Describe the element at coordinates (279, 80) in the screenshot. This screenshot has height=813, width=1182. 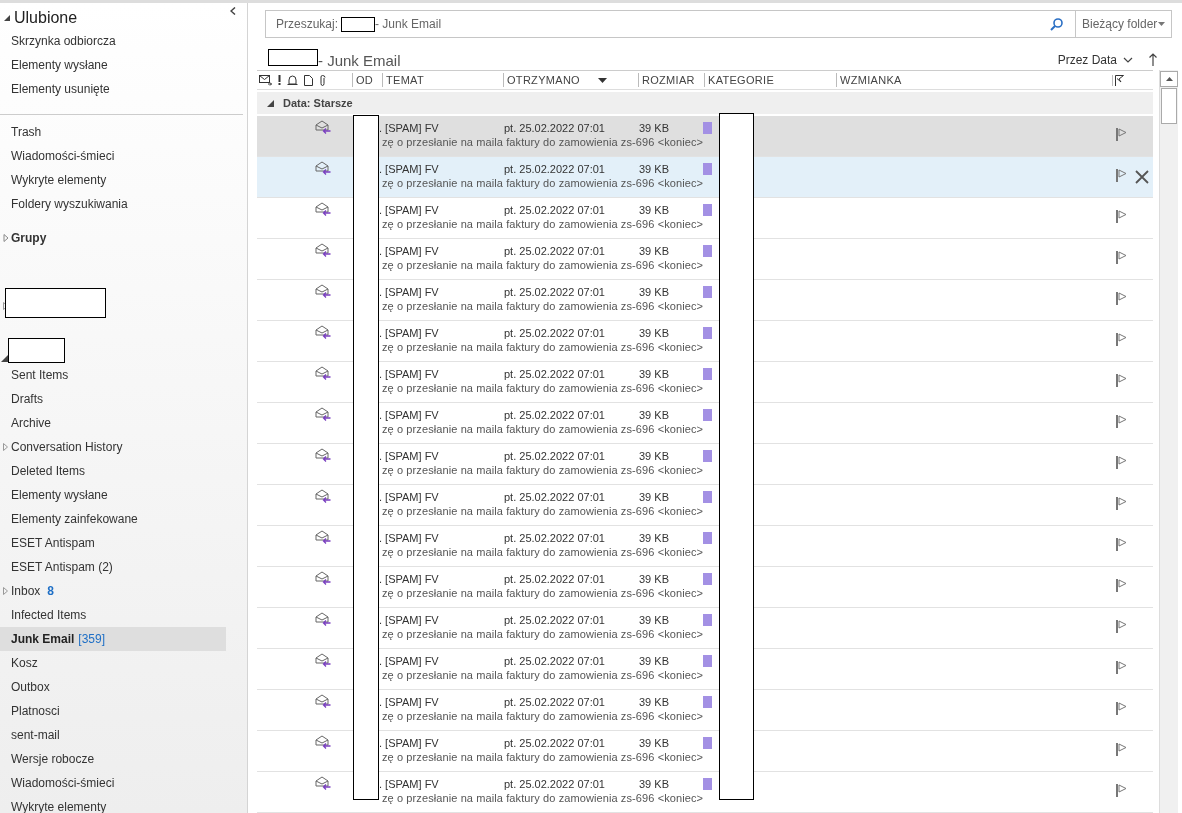
I see `importance-icon` at that location.